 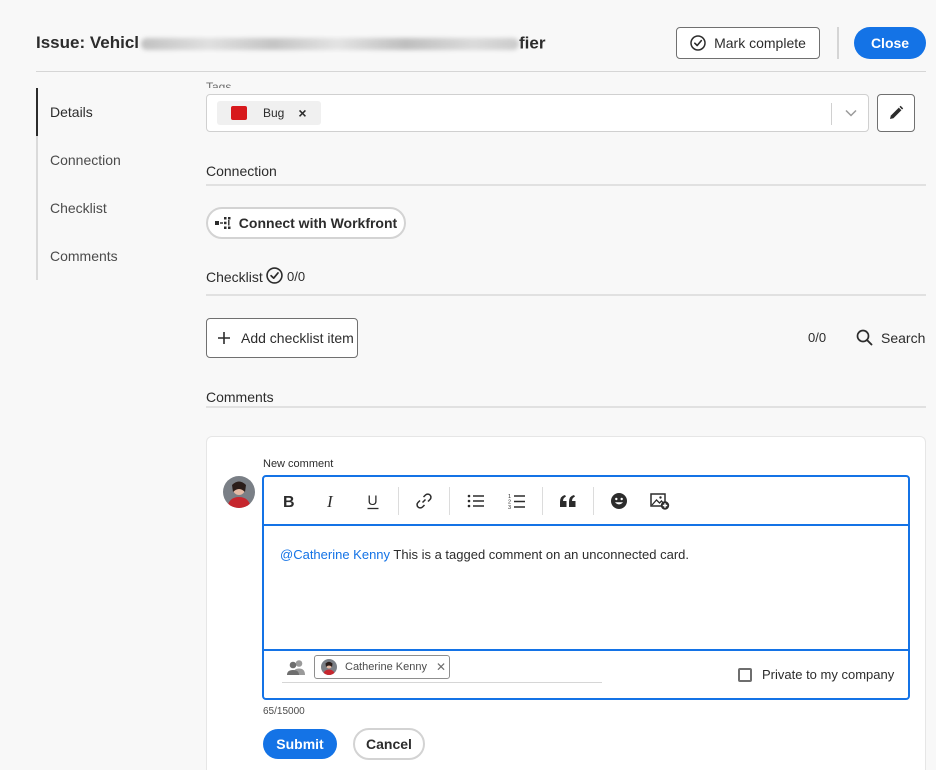 I want to click on mark-complete-button: Mark complete, so click(x=748, y=43).